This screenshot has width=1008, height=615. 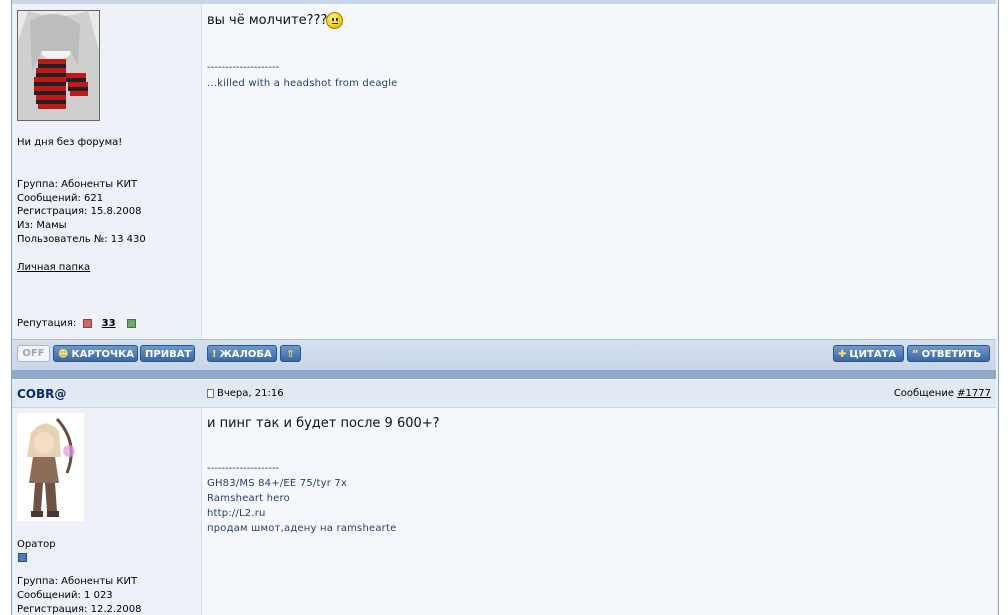 I want to click on post2-avatar, so click(x=50, y=467).